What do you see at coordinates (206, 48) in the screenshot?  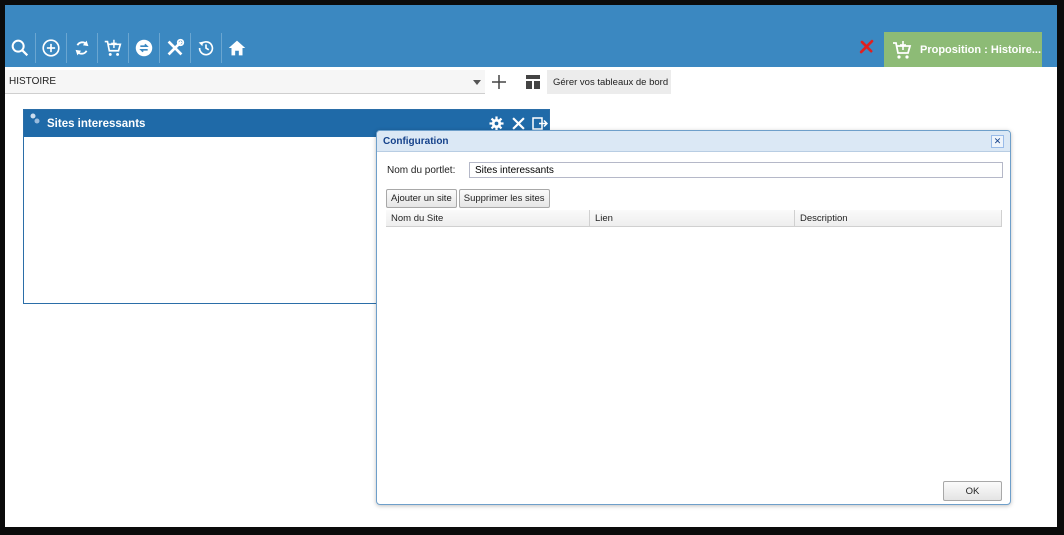 I see `history-icon` at bounding box center [206, 48].